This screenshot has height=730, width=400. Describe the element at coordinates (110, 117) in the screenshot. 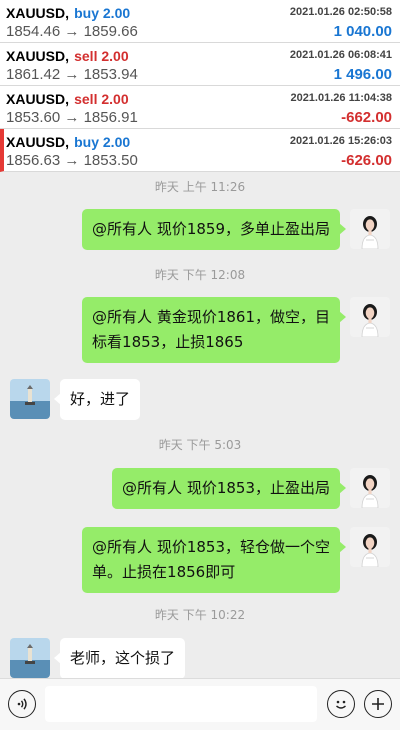

I see `trade-close-price: 1856.91` at that location.